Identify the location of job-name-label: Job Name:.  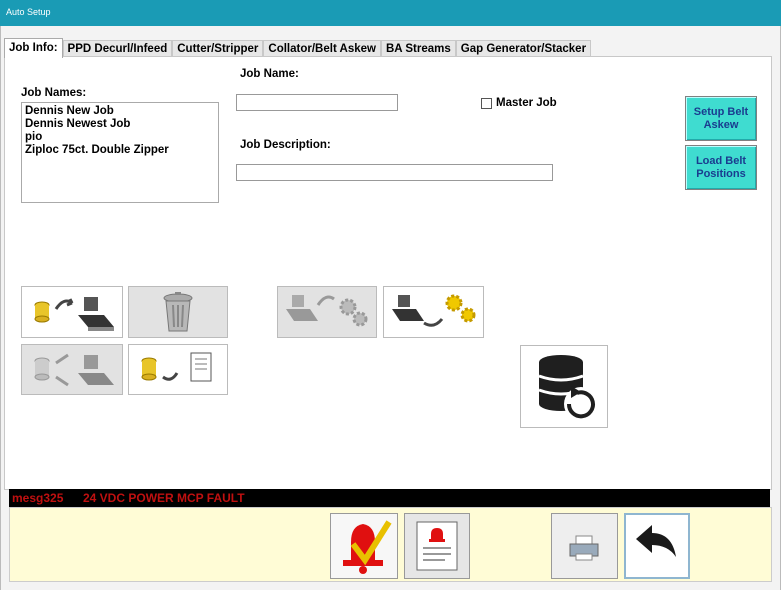
(269, 74).